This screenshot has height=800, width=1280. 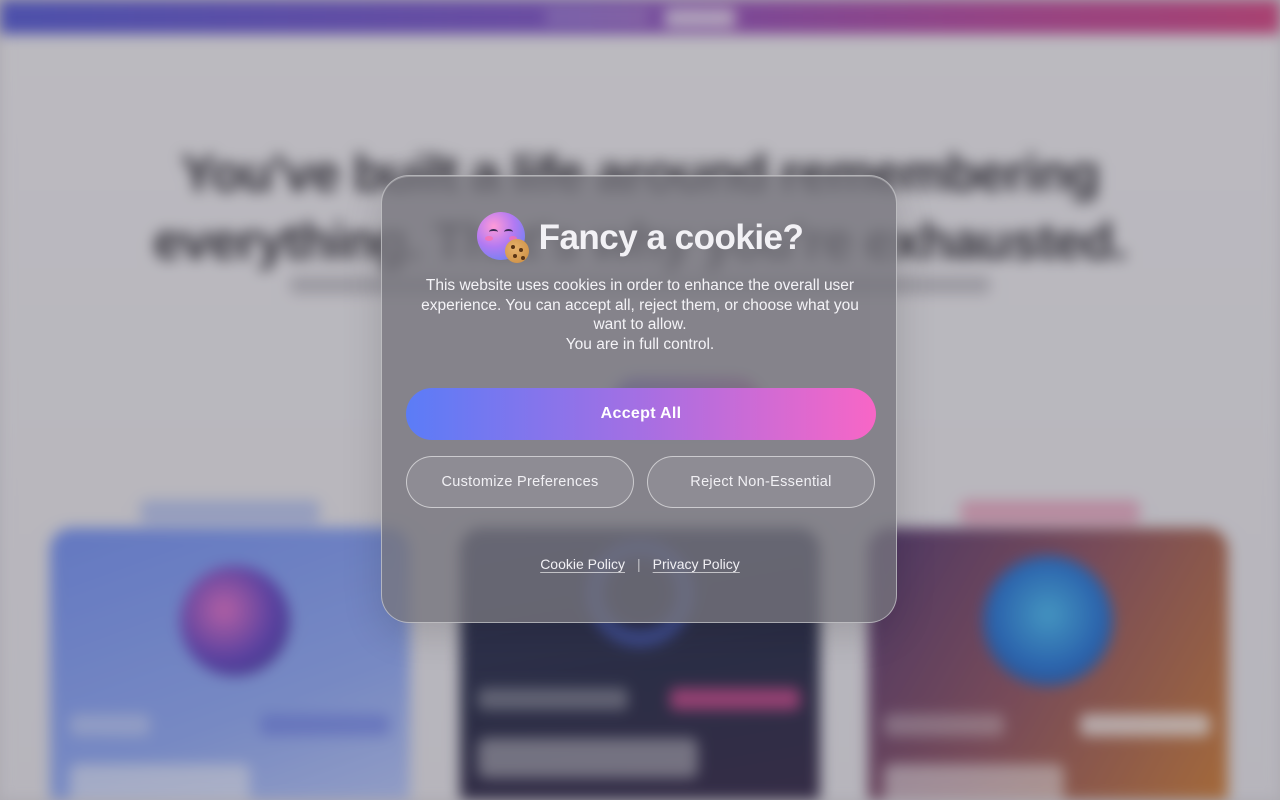 I want to click on privacy-policy-link: Privacy Policy, so click(x=696, y=564).